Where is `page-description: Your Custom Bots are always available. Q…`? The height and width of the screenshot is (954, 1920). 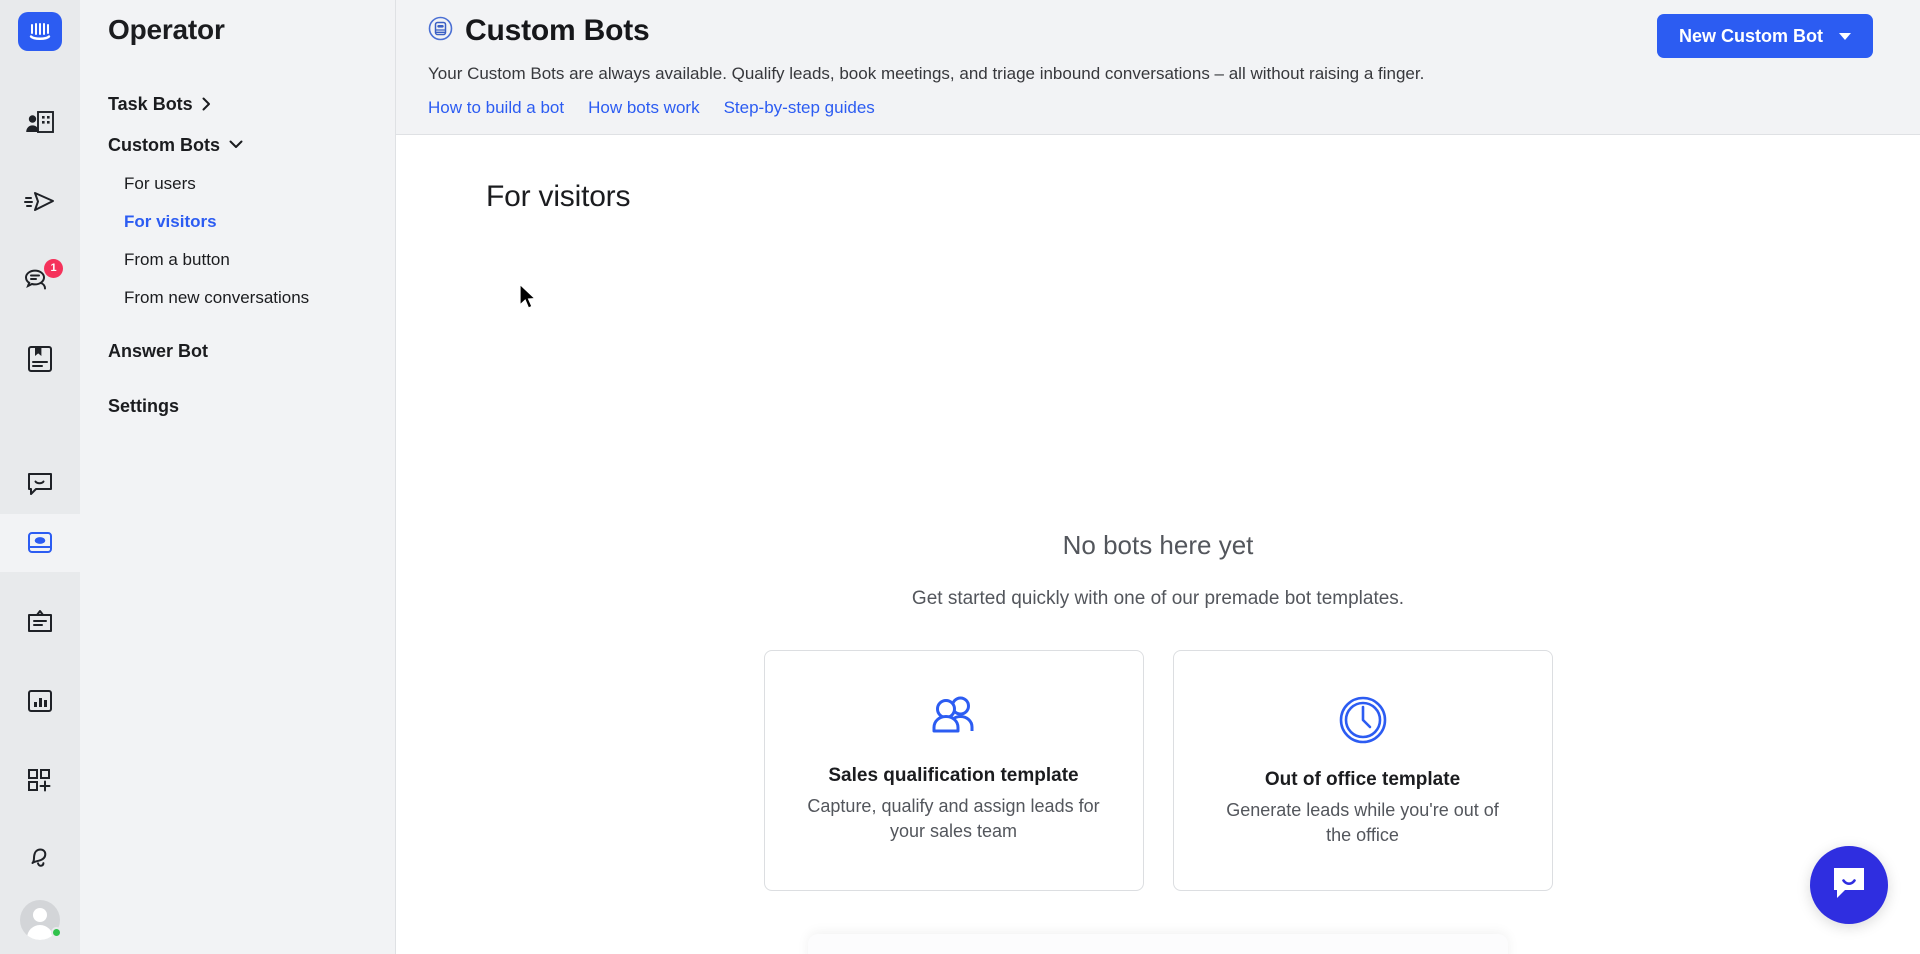
page-description: Your Custom Bots are always available. Q… is located at coordinates (926, 73).